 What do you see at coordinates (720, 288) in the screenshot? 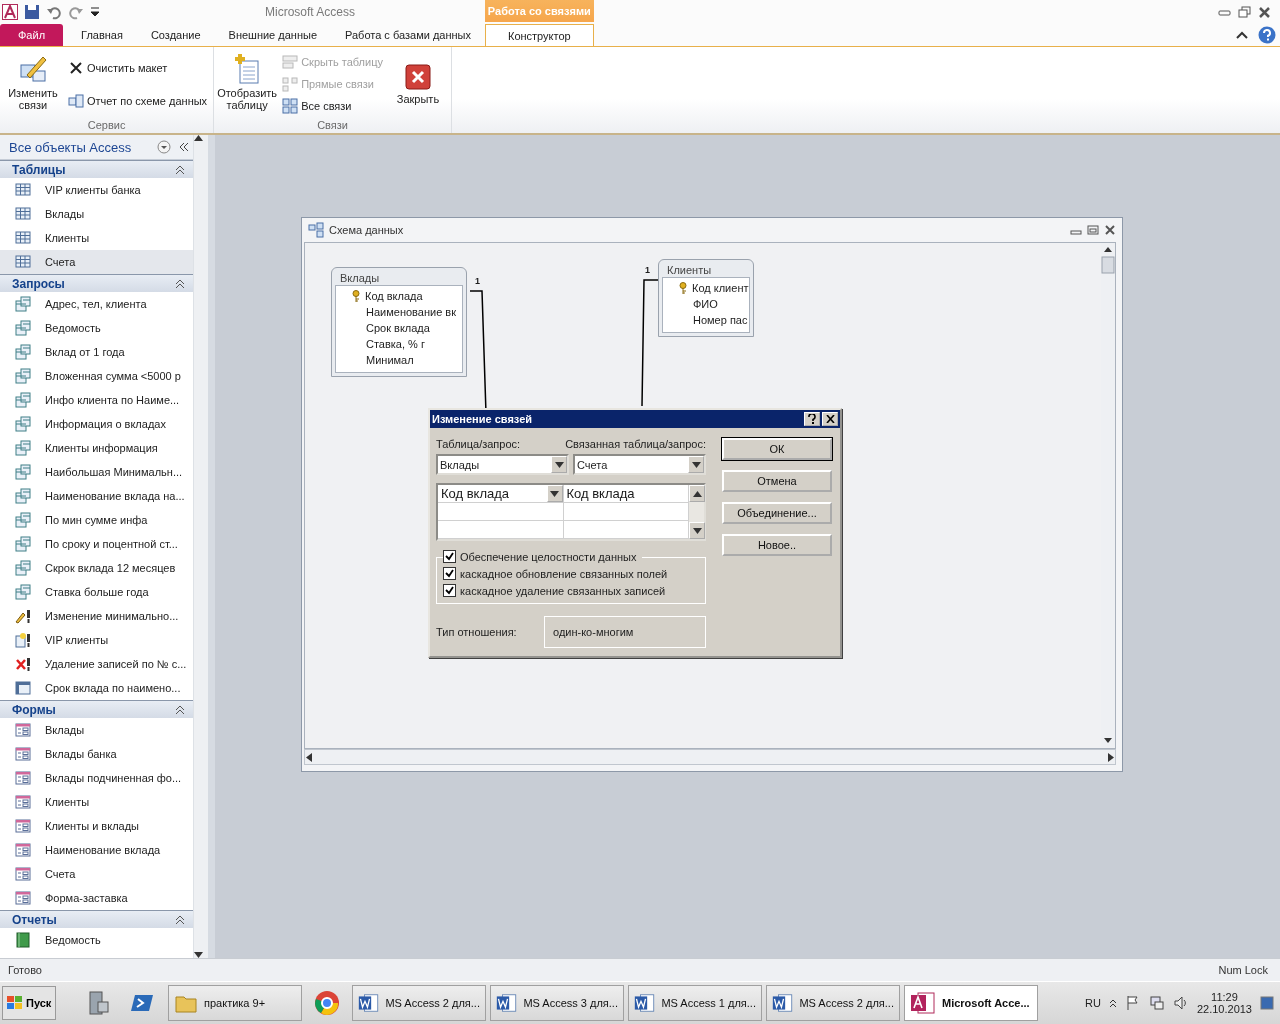
I see `field-name: Код клиент` at bounding box center [720, 288].